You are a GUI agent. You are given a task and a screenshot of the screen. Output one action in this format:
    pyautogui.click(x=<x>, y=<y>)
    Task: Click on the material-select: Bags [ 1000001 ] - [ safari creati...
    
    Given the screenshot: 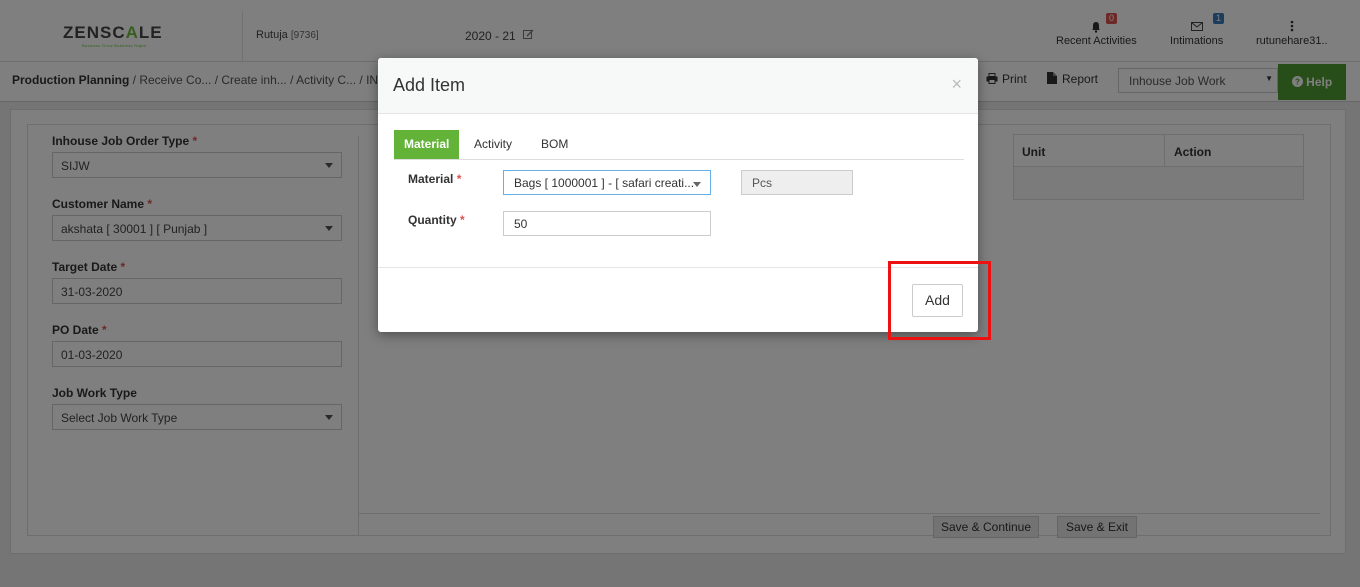 What is the action you would take?
    pyautogui.click(x=607, y=182)
    